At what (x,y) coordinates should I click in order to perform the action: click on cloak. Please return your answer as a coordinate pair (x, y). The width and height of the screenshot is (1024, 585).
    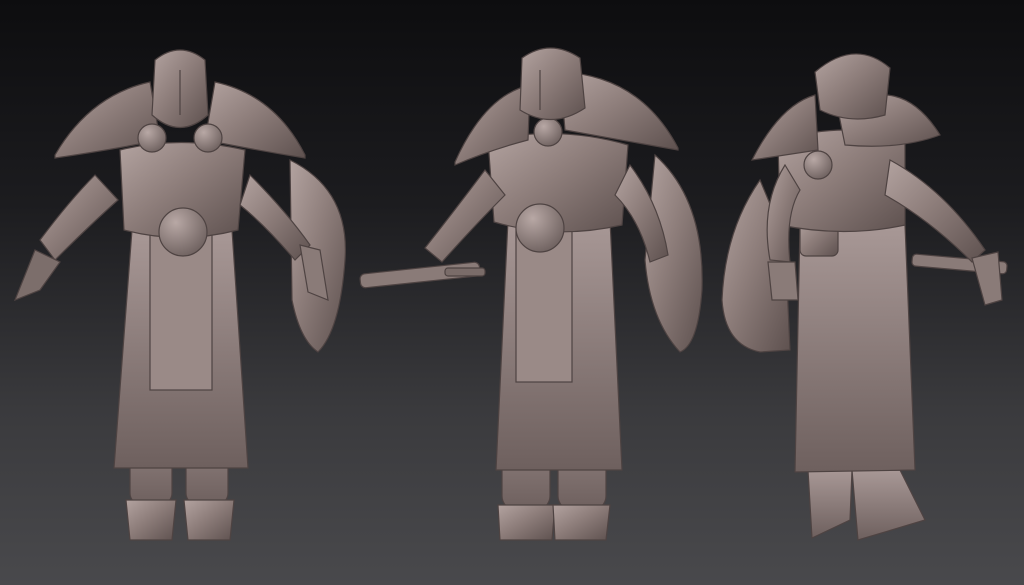
    Looking at the image, I should click on (855, 348).